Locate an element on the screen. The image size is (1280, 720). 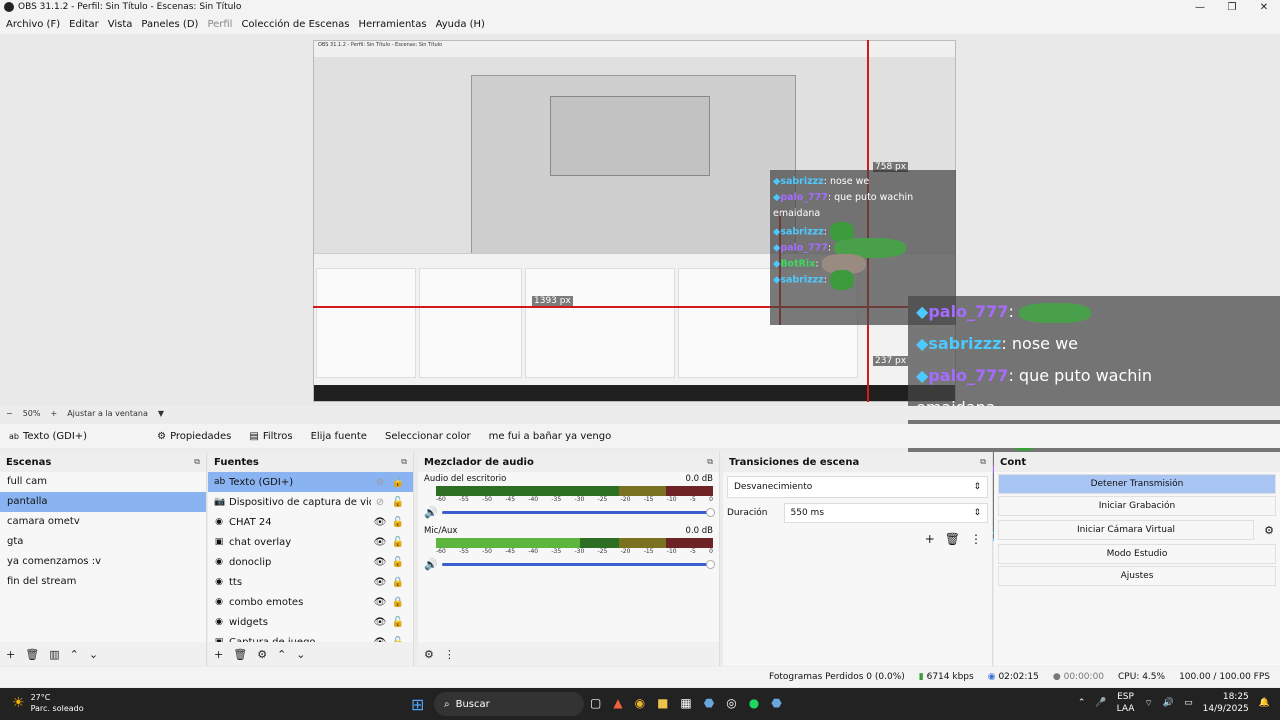
steam-icon-2: ⬣ is located at coordinates (776, 703).